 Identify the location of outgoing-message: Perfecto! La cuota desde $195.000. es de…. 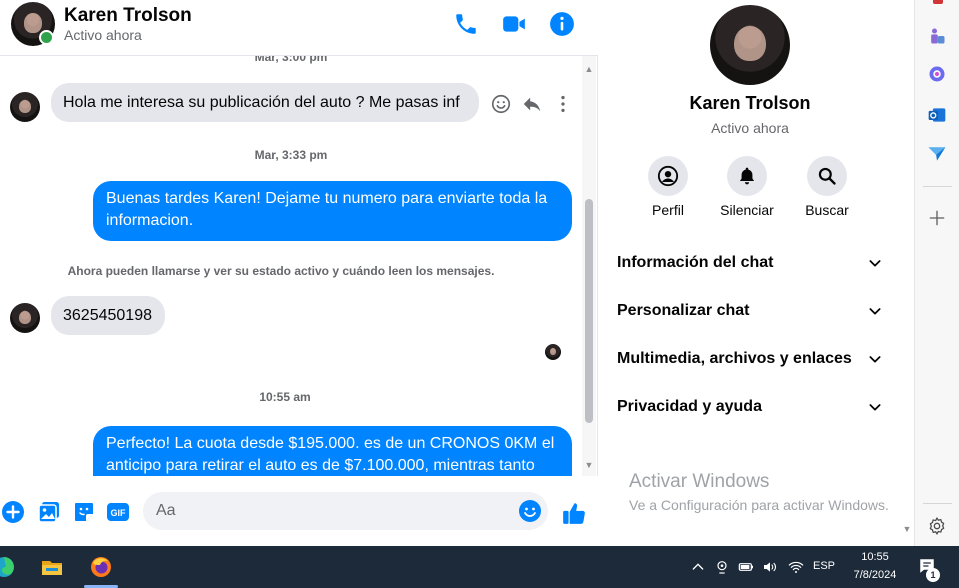
(332, 451).